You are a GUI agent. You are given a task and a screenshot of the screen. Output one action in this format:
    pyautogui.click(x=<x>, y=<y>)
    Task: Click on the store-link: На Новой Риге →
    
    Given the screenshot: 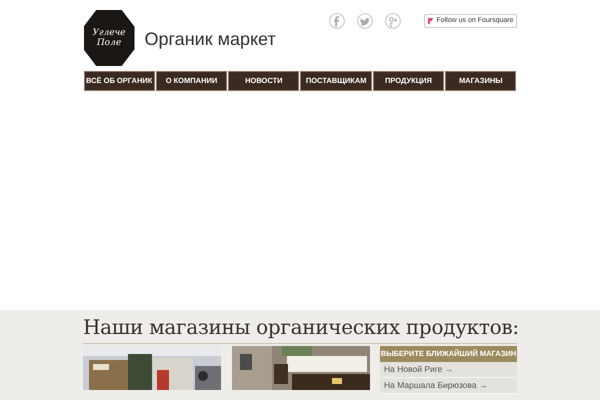 What is the action you would take?
    pyautogui.click(x=448, y=370)
    